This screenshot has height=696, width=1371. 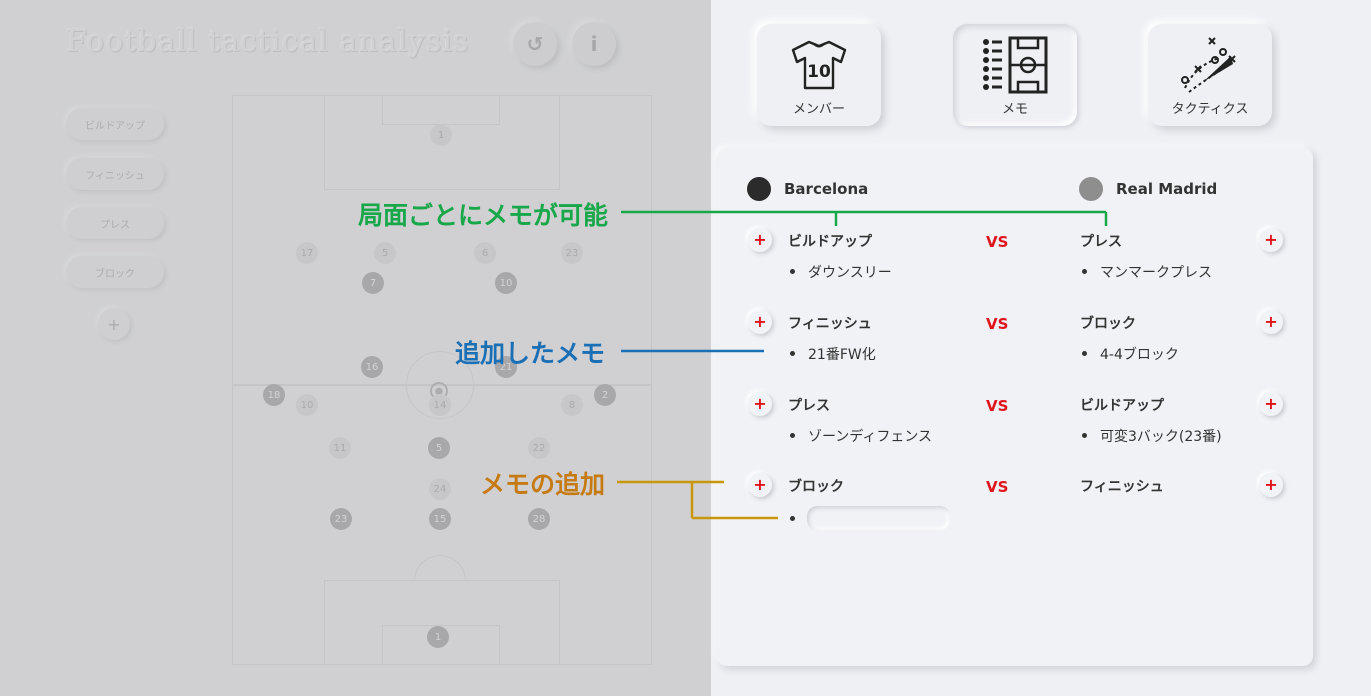 What do you see at coordinates (115, 174) in the screenshot?
I see `phase-pill-finish: フィニッシュ` at bounding box center [115, 174].